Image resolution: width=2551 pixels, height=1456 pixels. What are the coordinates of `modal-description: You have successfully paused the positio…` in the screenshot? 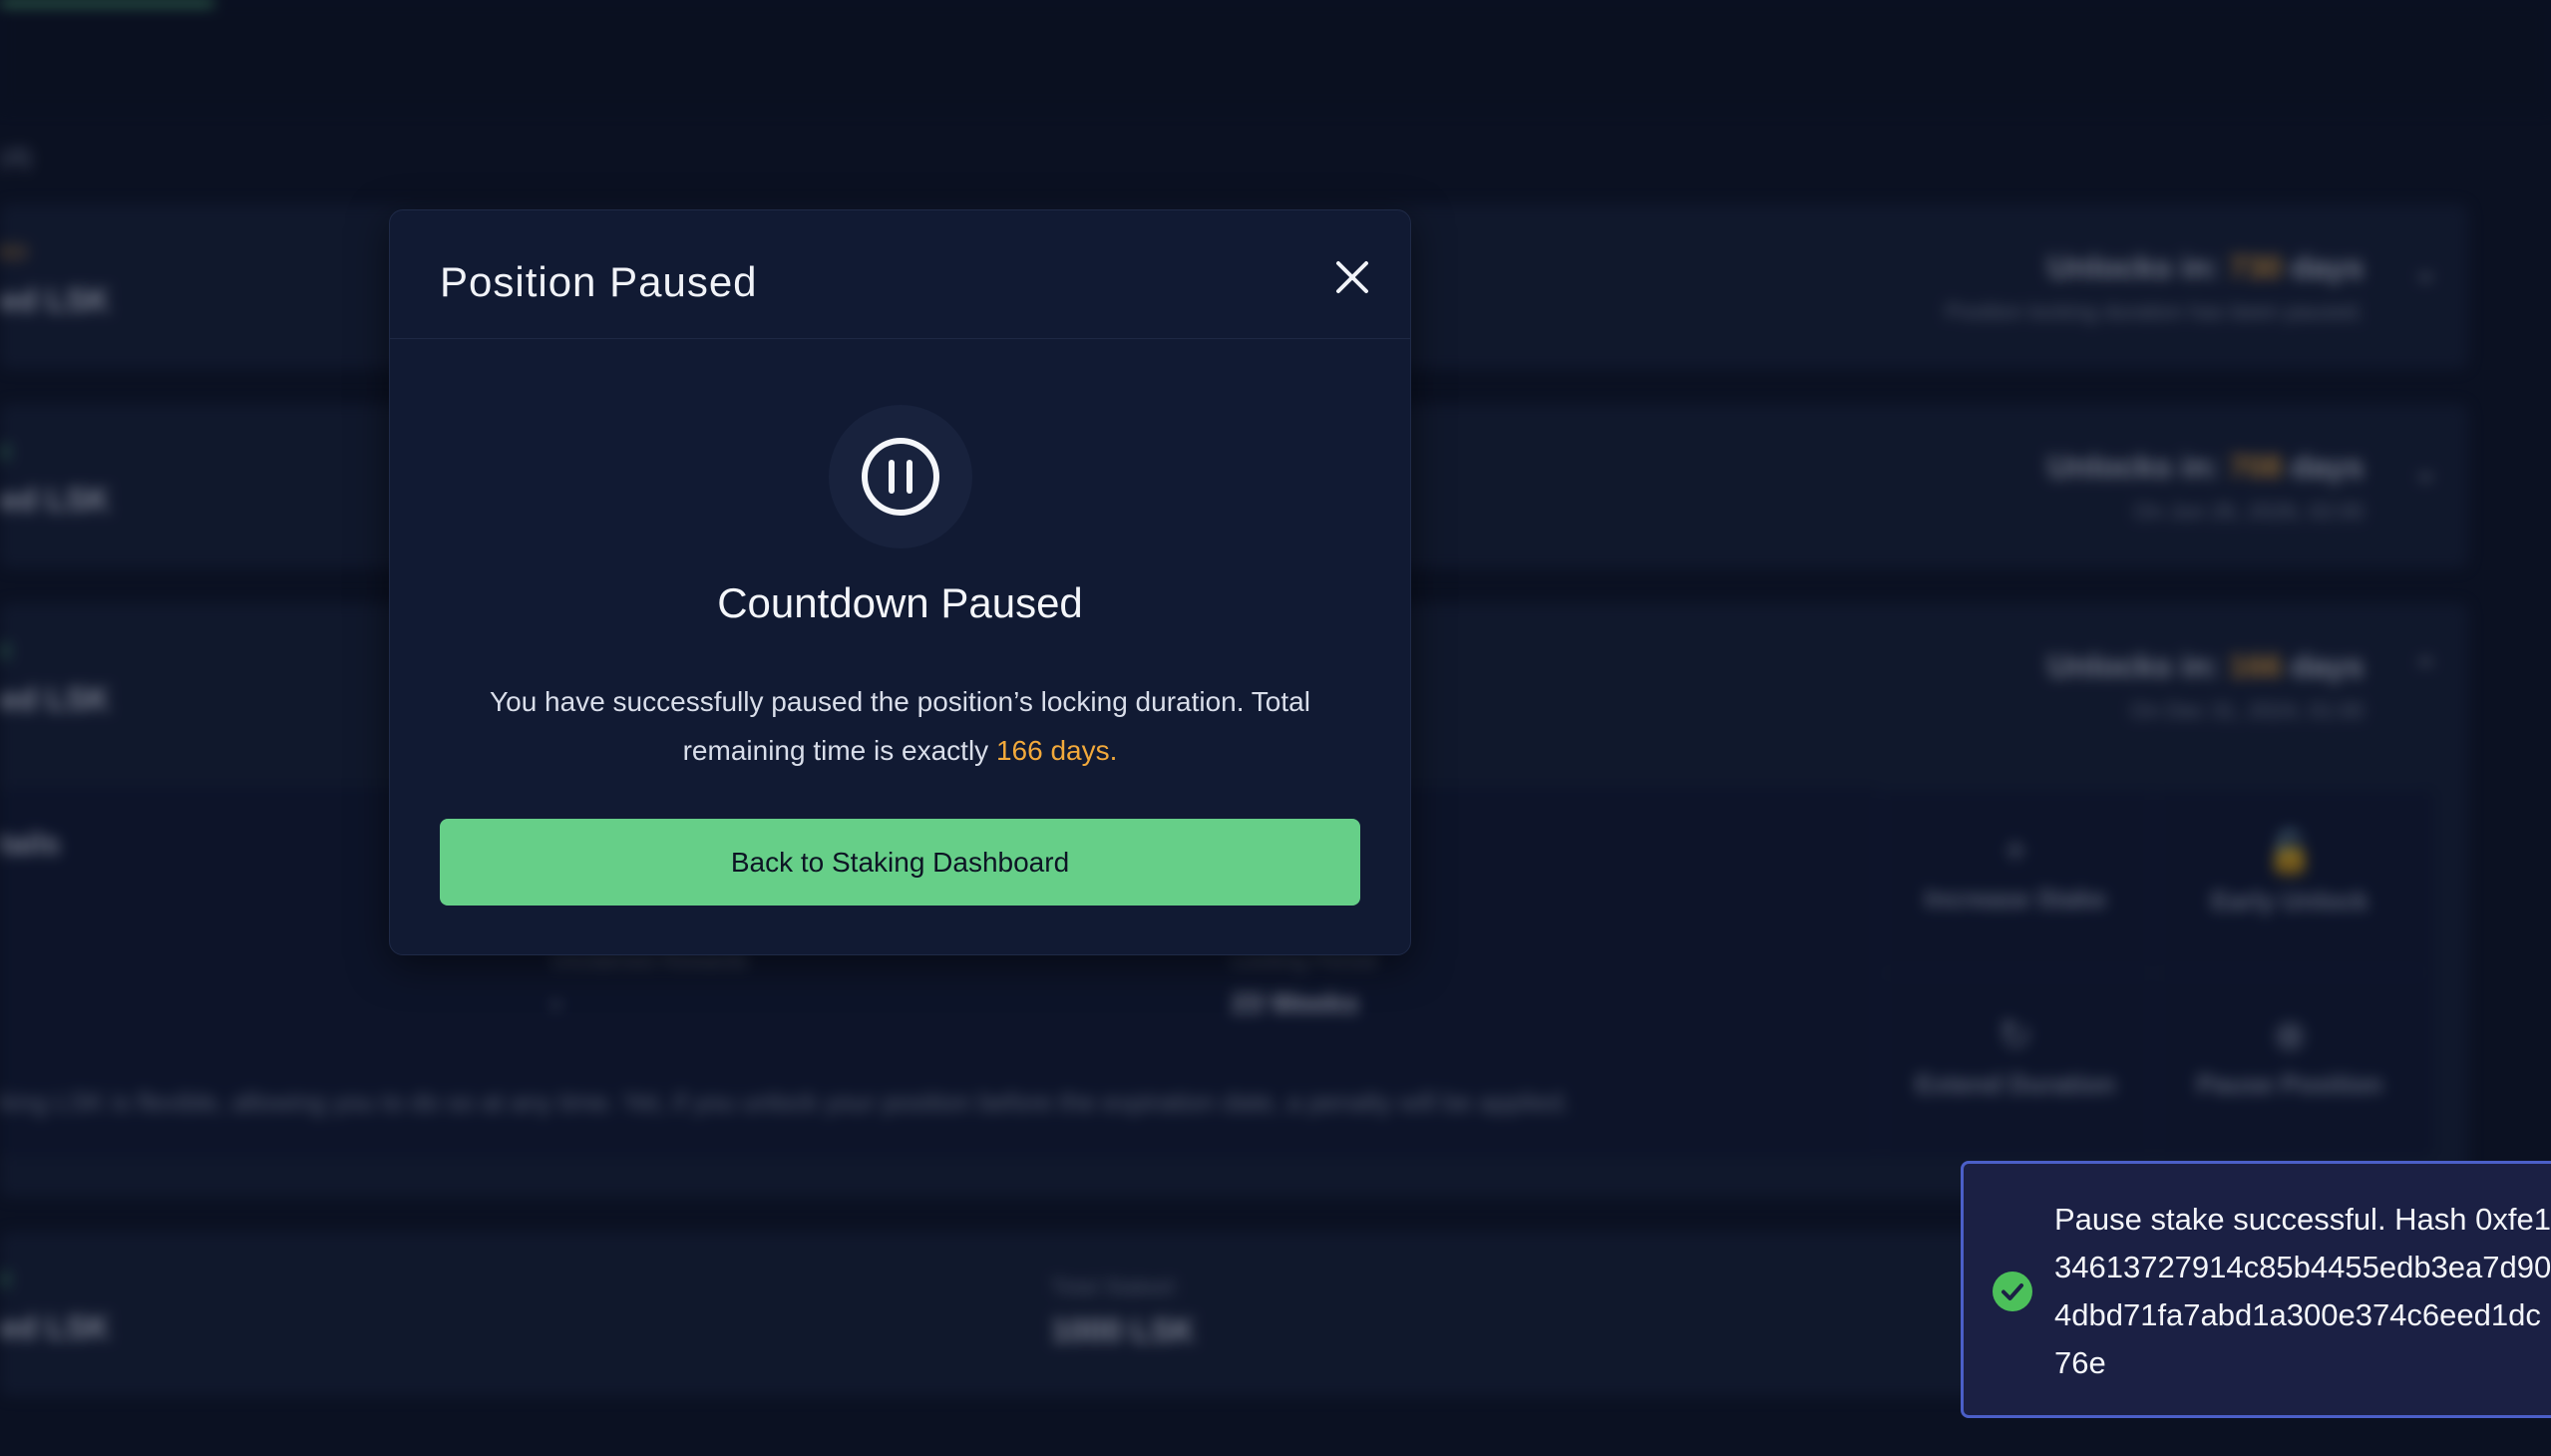 It's located at (900, 726).